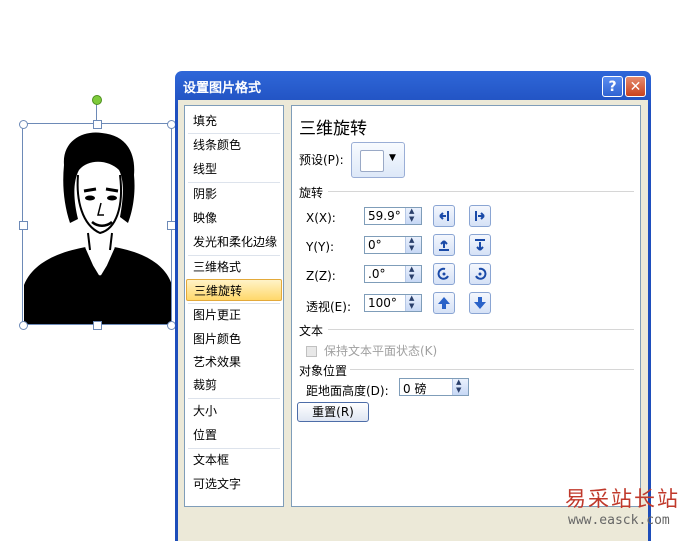 This screenshot has width=682, height=541. What do you see at coordinates (234, 218) in the screenshot?
I see `nav-item-reflection: 映像` at bounding box center [234, 218].